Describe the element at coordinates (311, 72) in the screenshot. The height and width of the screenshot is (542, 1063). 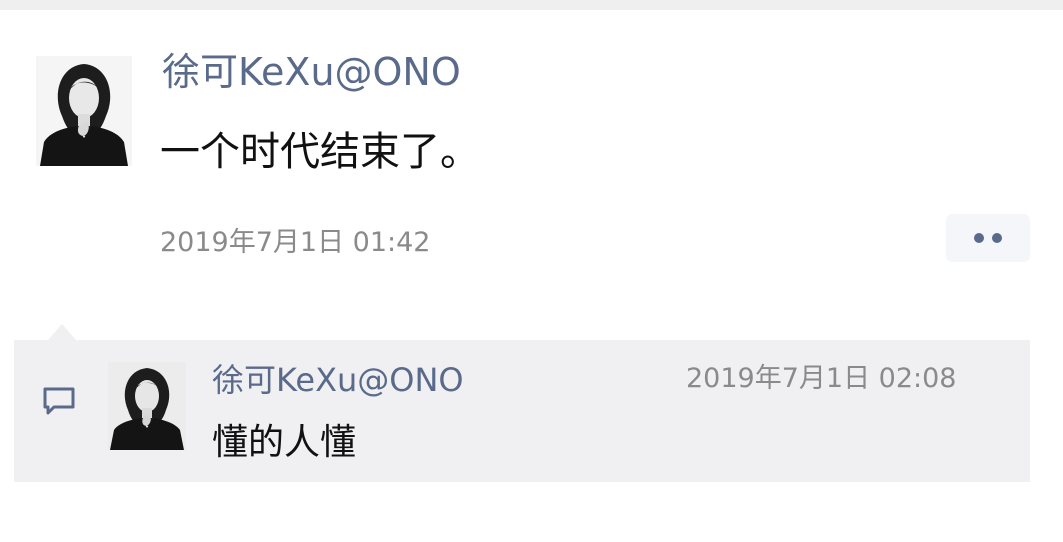
I see `post-author-name: 徐可KeXu@ONO` at that location.